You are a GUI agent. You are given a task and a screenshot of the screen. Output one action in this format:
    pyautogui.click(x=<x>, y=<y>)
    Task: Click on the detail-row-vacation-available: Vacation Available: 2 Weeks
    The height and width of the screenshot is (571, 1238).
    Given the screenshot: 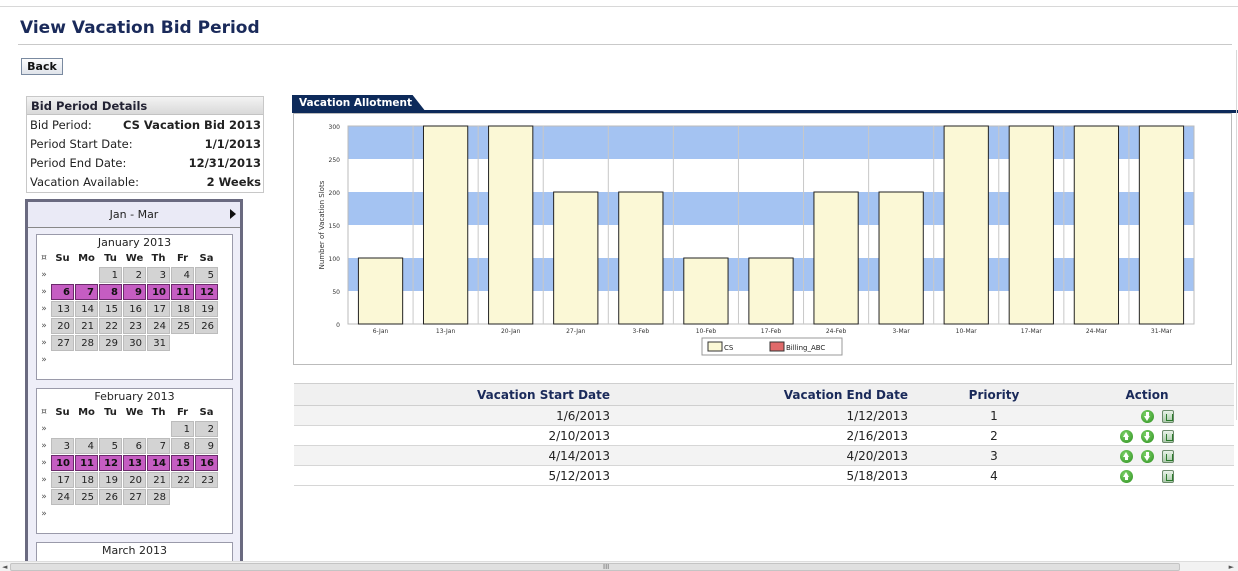 What is the action you would take?
    pyautogui.click(x=145, y=181)
    